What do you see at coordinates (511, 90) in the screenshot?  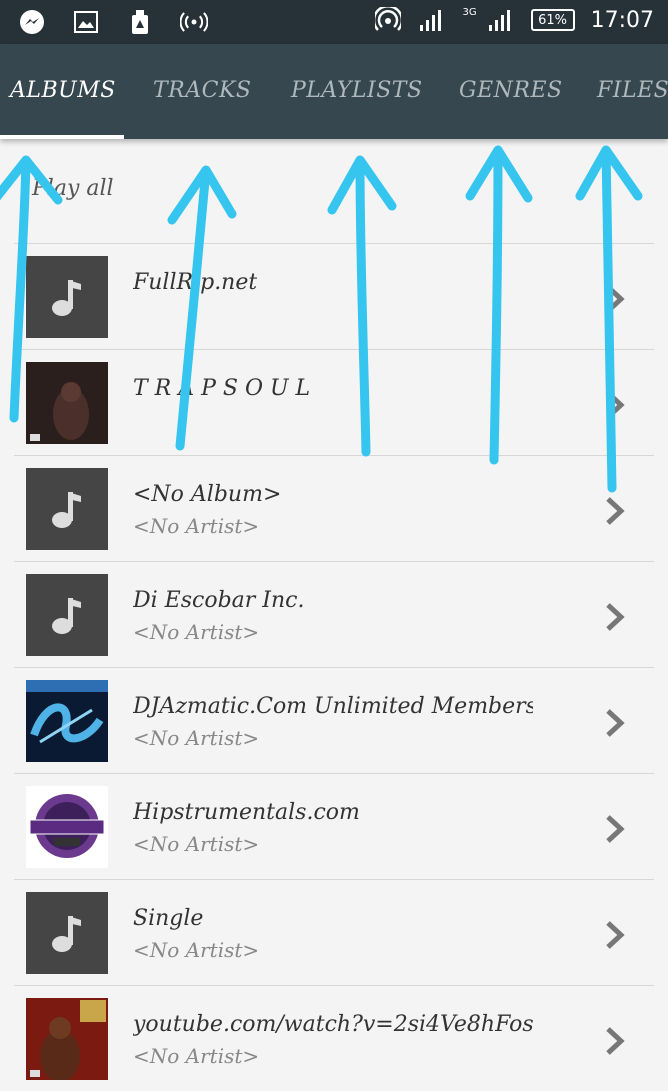 I see `tab-genres: GENRES` at bounding box center [511, 90].